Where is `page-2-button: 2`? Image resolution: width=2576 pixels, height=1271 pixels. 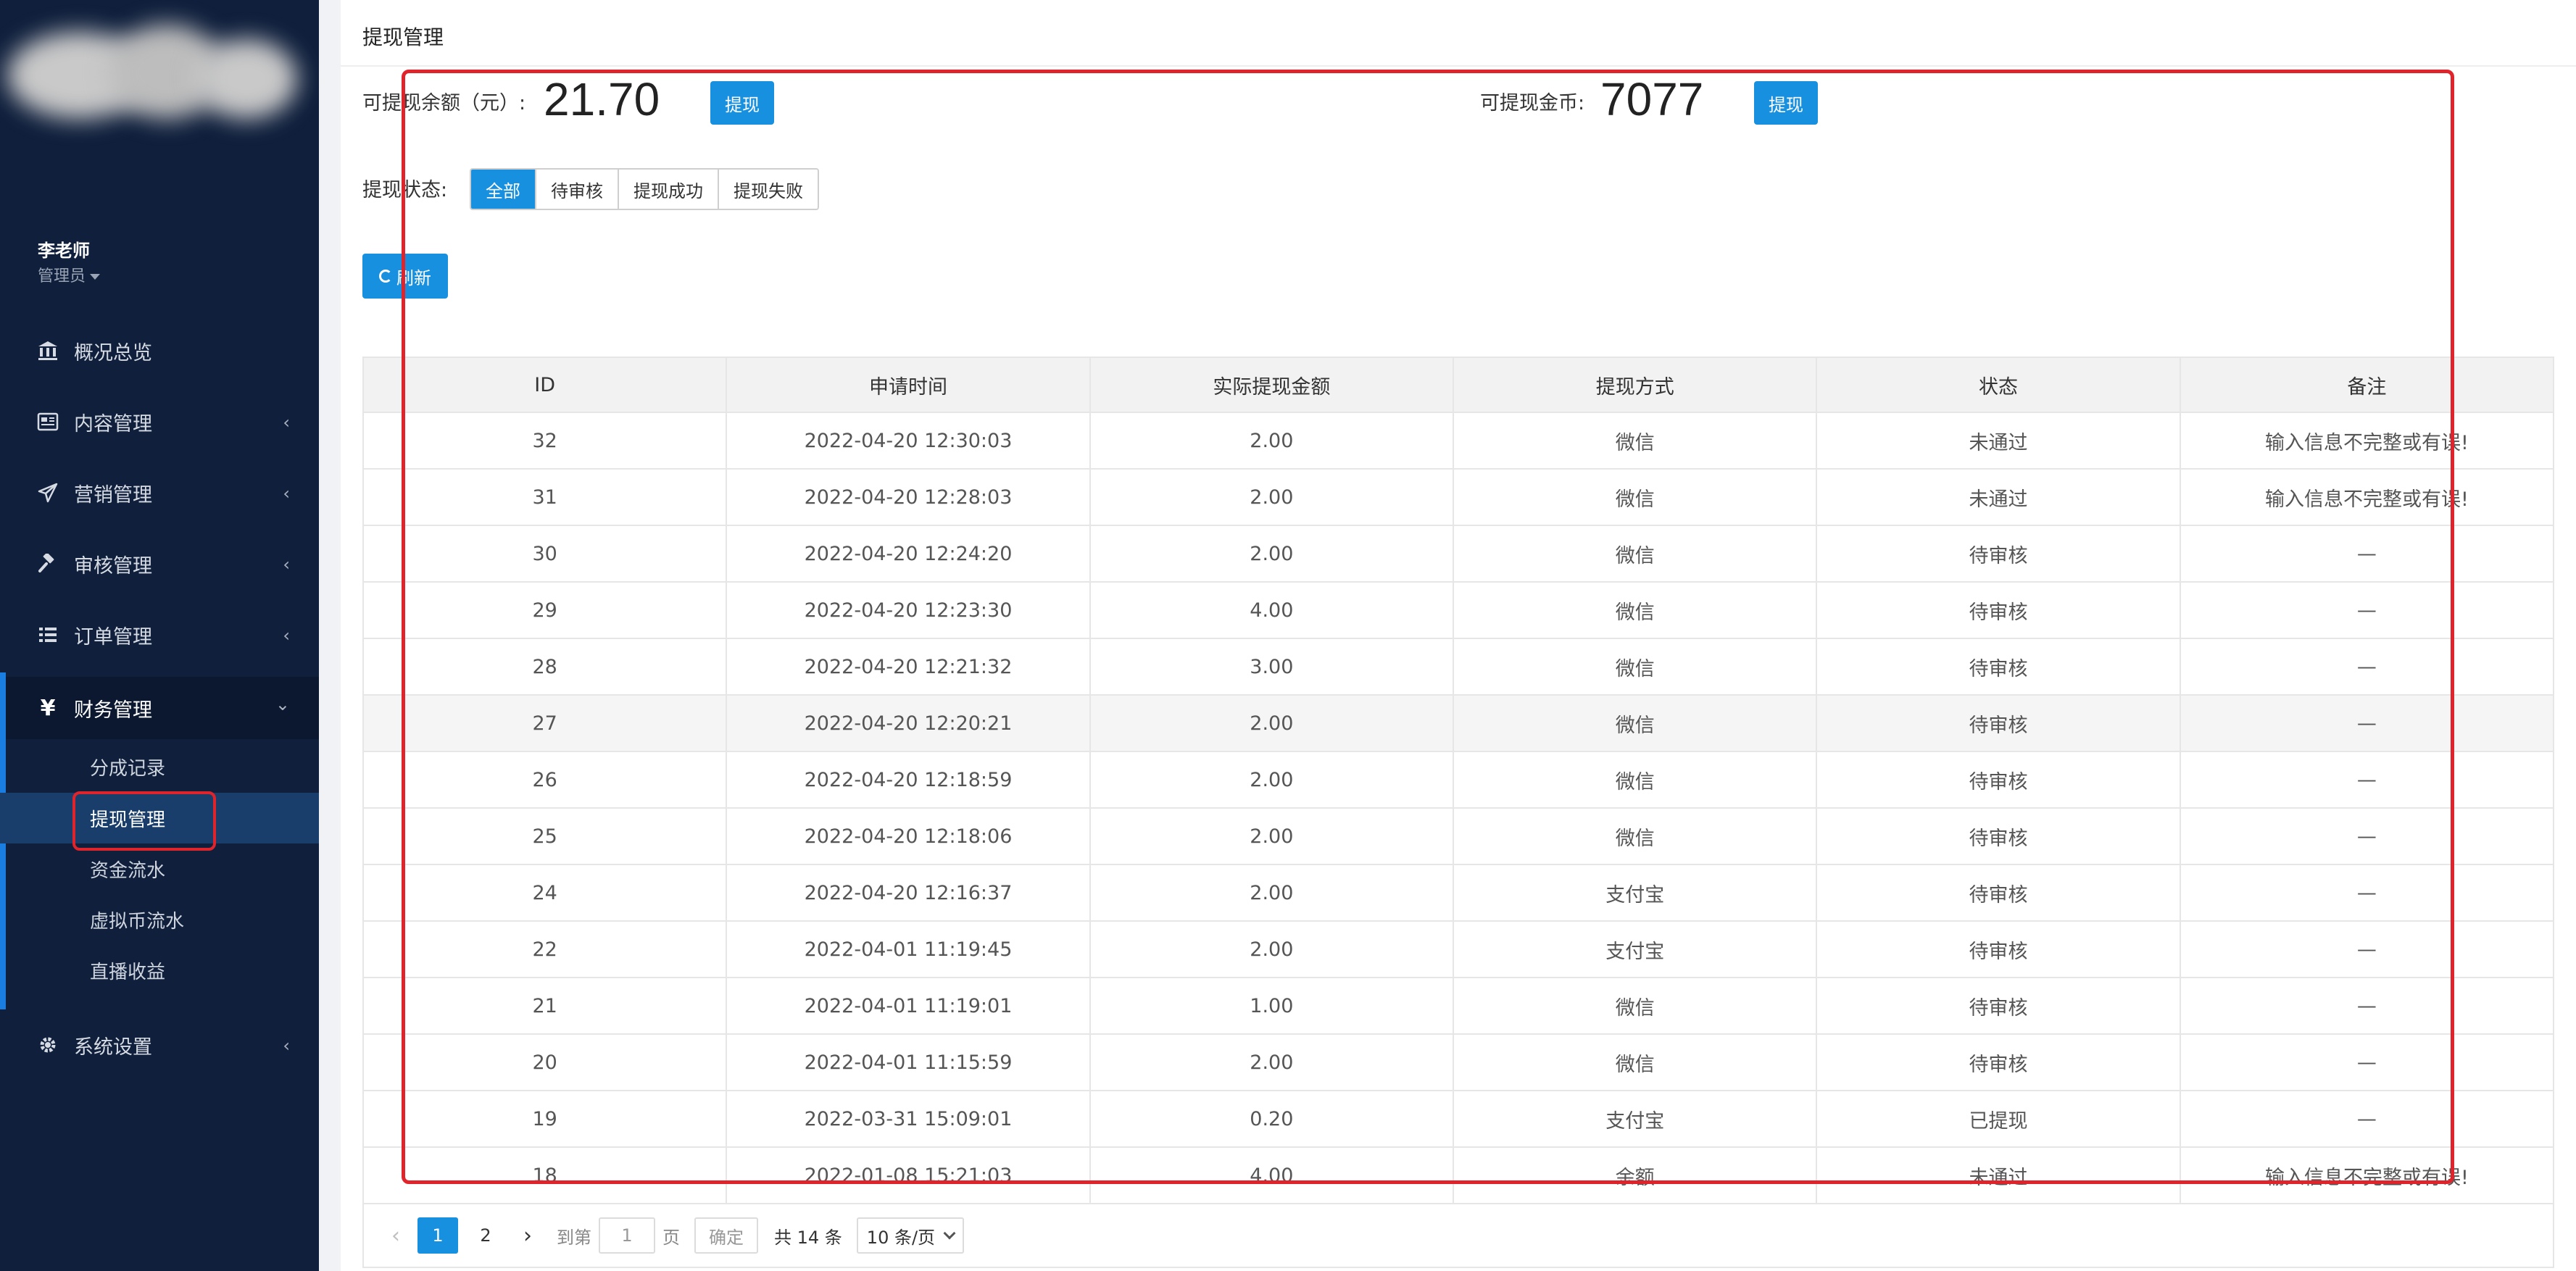
page-2-button: 2 is located at coordinates (485, 1236).